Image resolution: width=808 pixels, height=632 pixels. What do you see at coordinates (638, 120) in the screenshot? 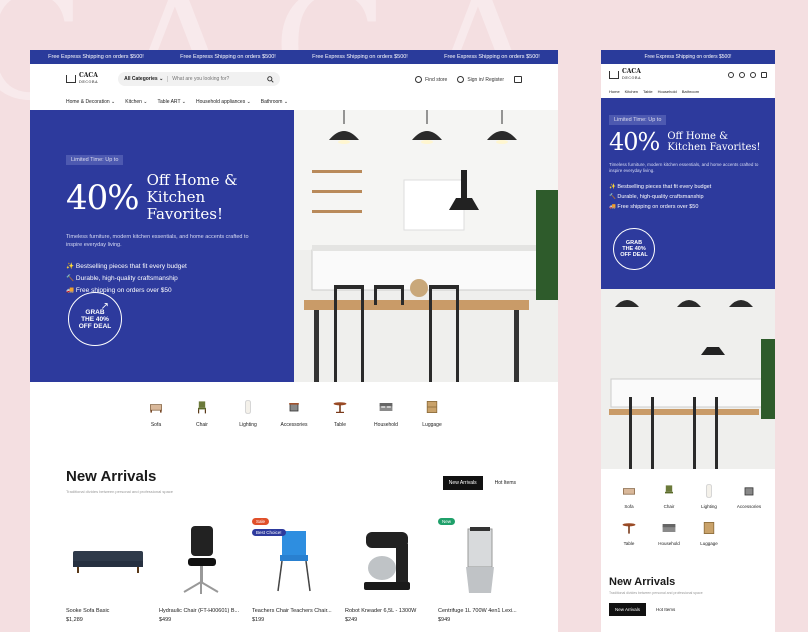
I see `limited-time-pill: Limited Time: Up to` at bounding box center [638, 120].